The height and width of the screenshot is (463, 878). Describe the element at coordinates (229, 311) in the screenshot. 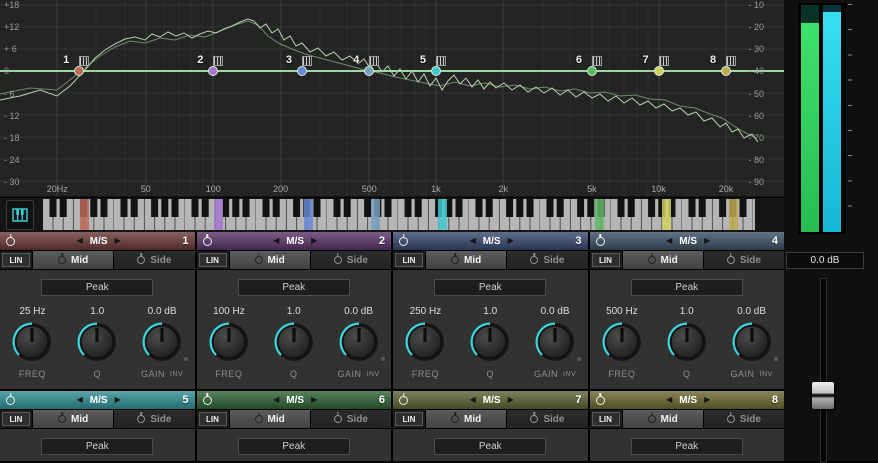

I see `freq-value: 100 Hz` at that location.